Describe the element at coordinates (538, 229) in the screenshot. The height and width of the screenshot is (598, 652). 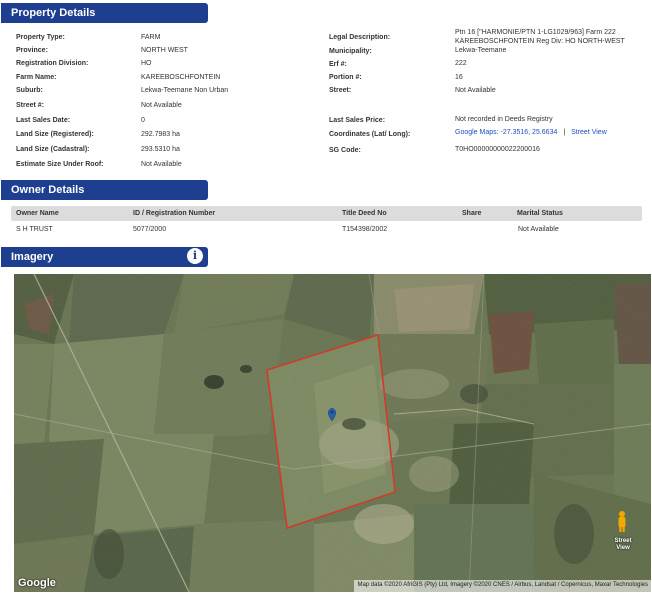
I see `marital-status-cell: Not Available` at that location.